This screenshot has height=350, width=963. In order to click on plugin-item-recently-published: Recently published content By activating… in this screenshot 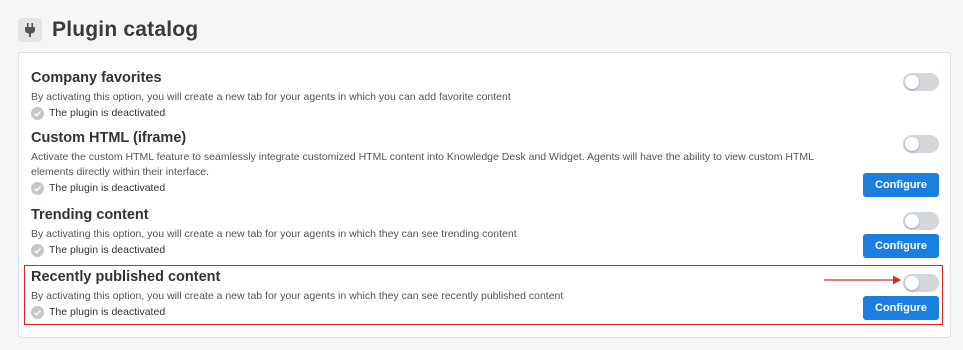, I will do `click(486, 294)`.